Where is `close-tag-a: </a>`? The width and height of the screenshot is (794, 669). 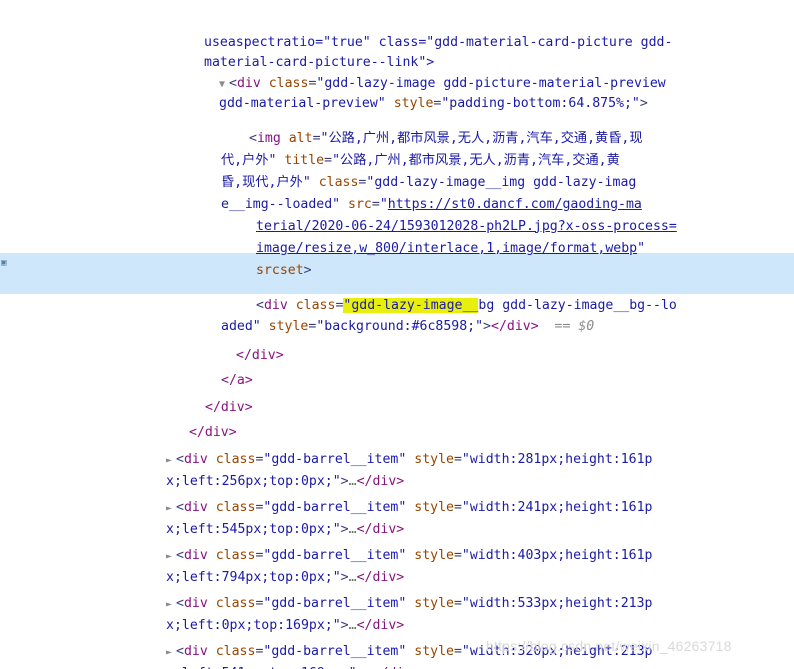
close-tag-a: </a> is located at coordinates (237, 380).